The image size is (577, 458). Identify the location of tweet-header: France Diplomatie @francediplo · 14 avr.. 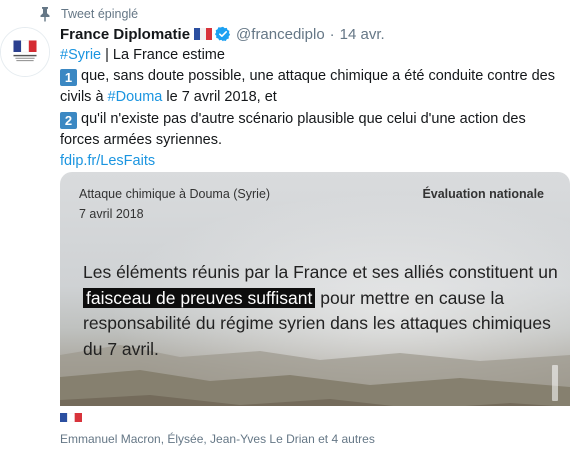
(313, 34).